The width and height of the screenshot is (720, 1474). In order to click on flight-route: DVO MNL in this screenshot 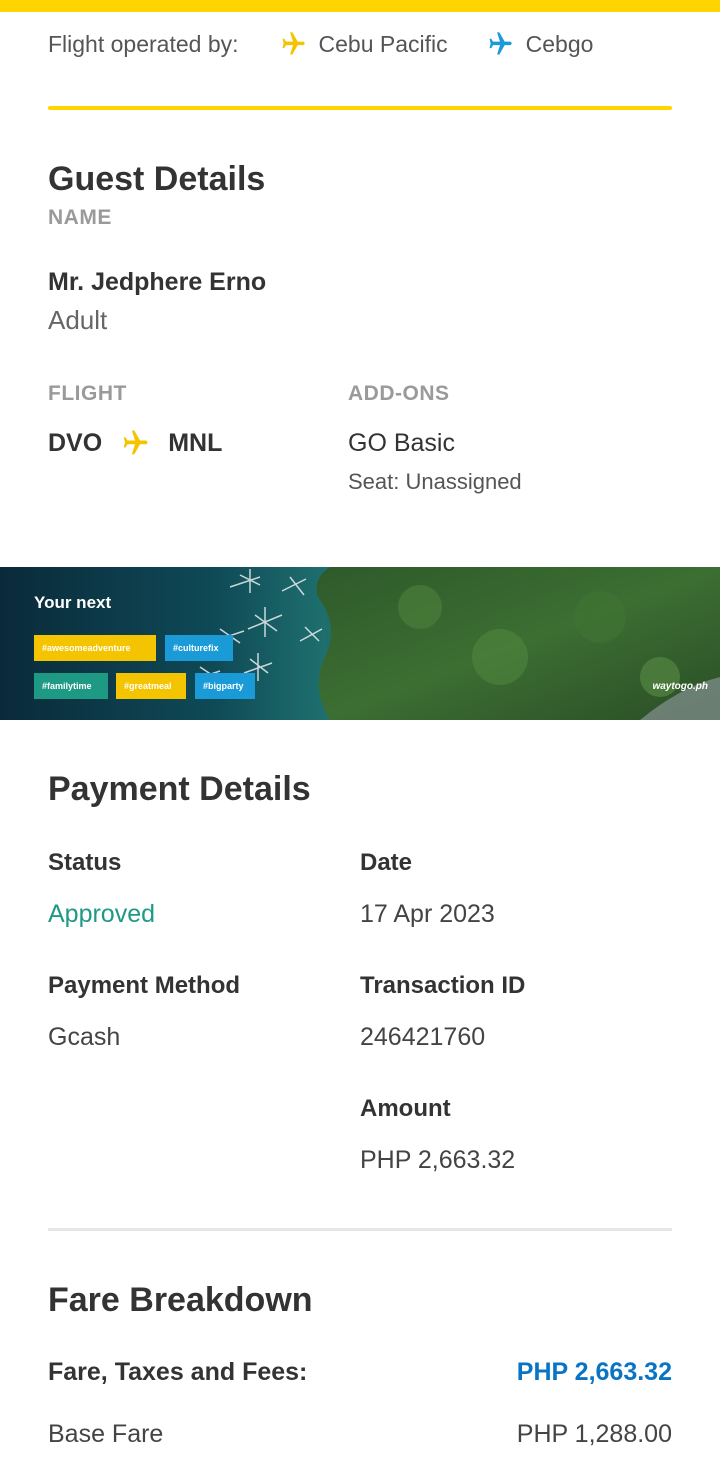, I will do `click(135, 443)`.